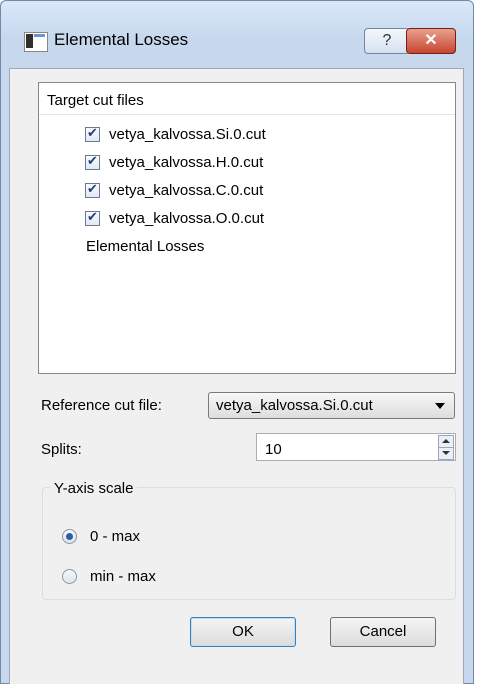 This screenshot has width=480, height=684. I want to click on list-item: vetya_kalvossa.O.0.cut, so click(247, 220).